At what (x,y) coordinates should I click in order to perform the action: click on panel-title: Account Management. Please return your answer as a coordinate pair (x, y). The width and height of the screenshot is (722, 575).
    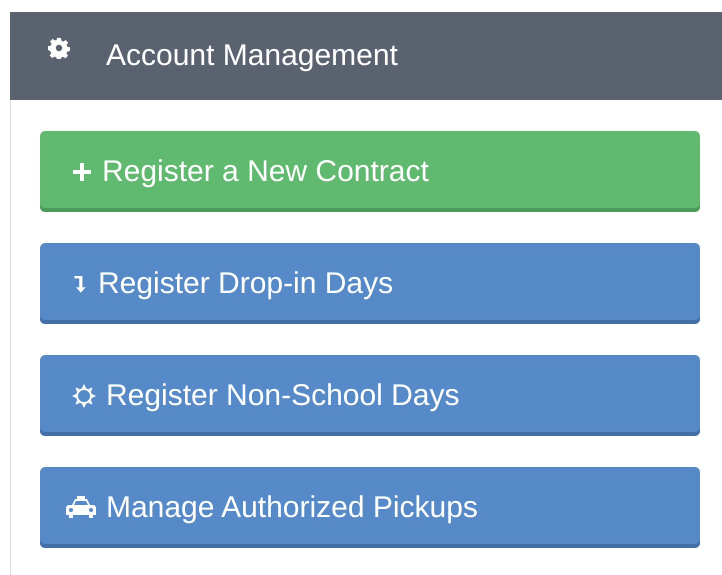
    Looking at the image, I should click on (252, 56).